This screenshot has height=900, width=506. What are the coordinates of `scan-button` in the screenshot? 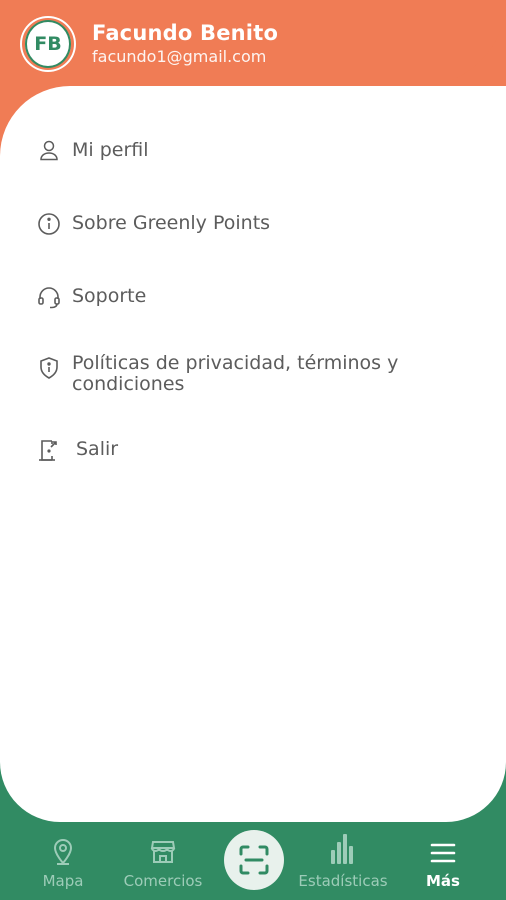 It's located at (254, 860).